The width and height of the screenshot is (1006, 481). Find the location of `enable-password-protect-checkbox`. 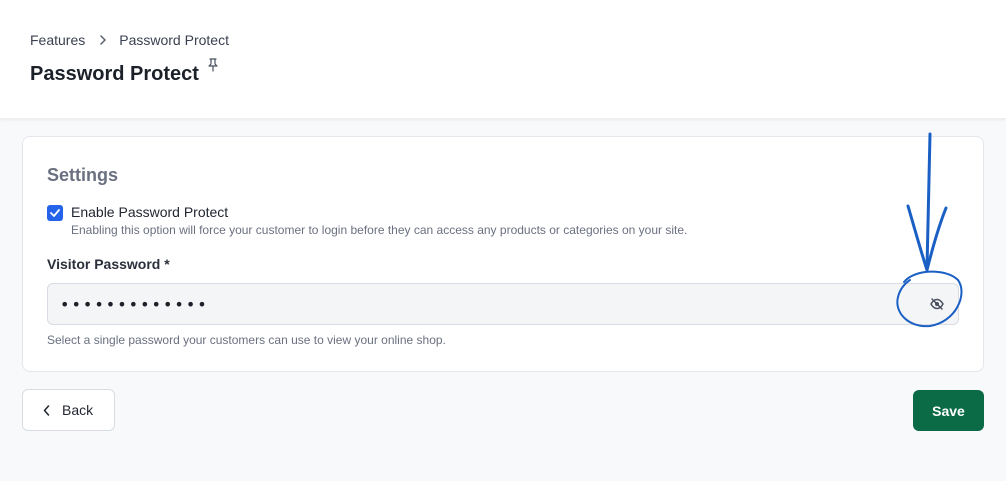

enable-password-protect-checkbox is located at coordinates (55, 213).